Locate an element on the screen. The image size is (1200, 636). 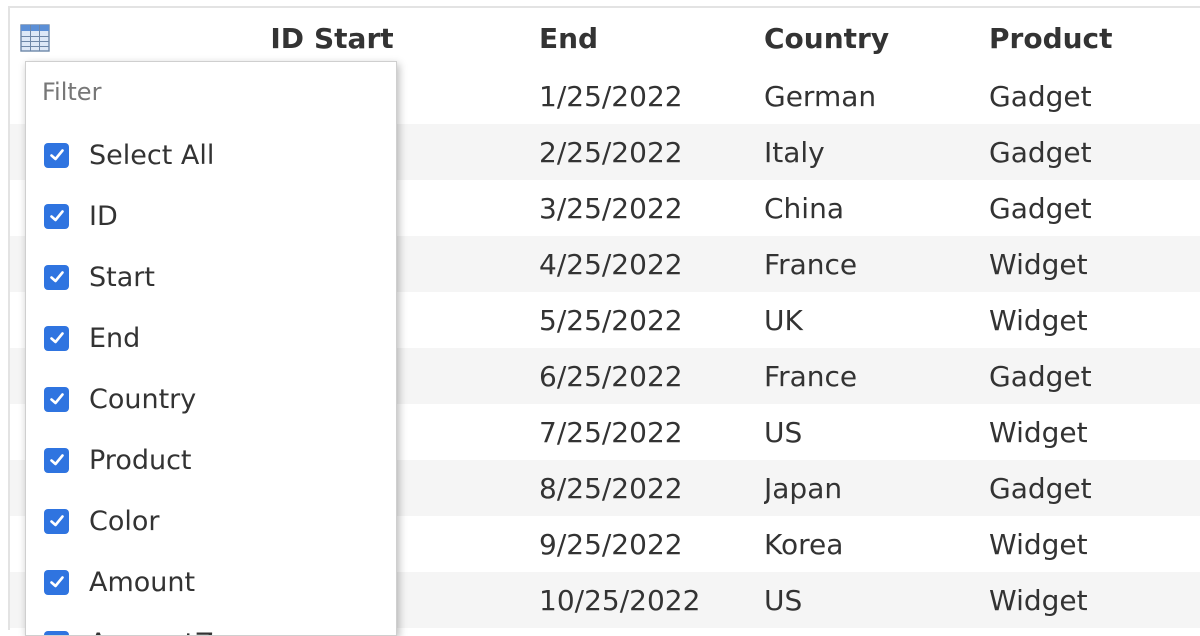
filter-option-label: AmountZ is located at coordinates (151, 632).